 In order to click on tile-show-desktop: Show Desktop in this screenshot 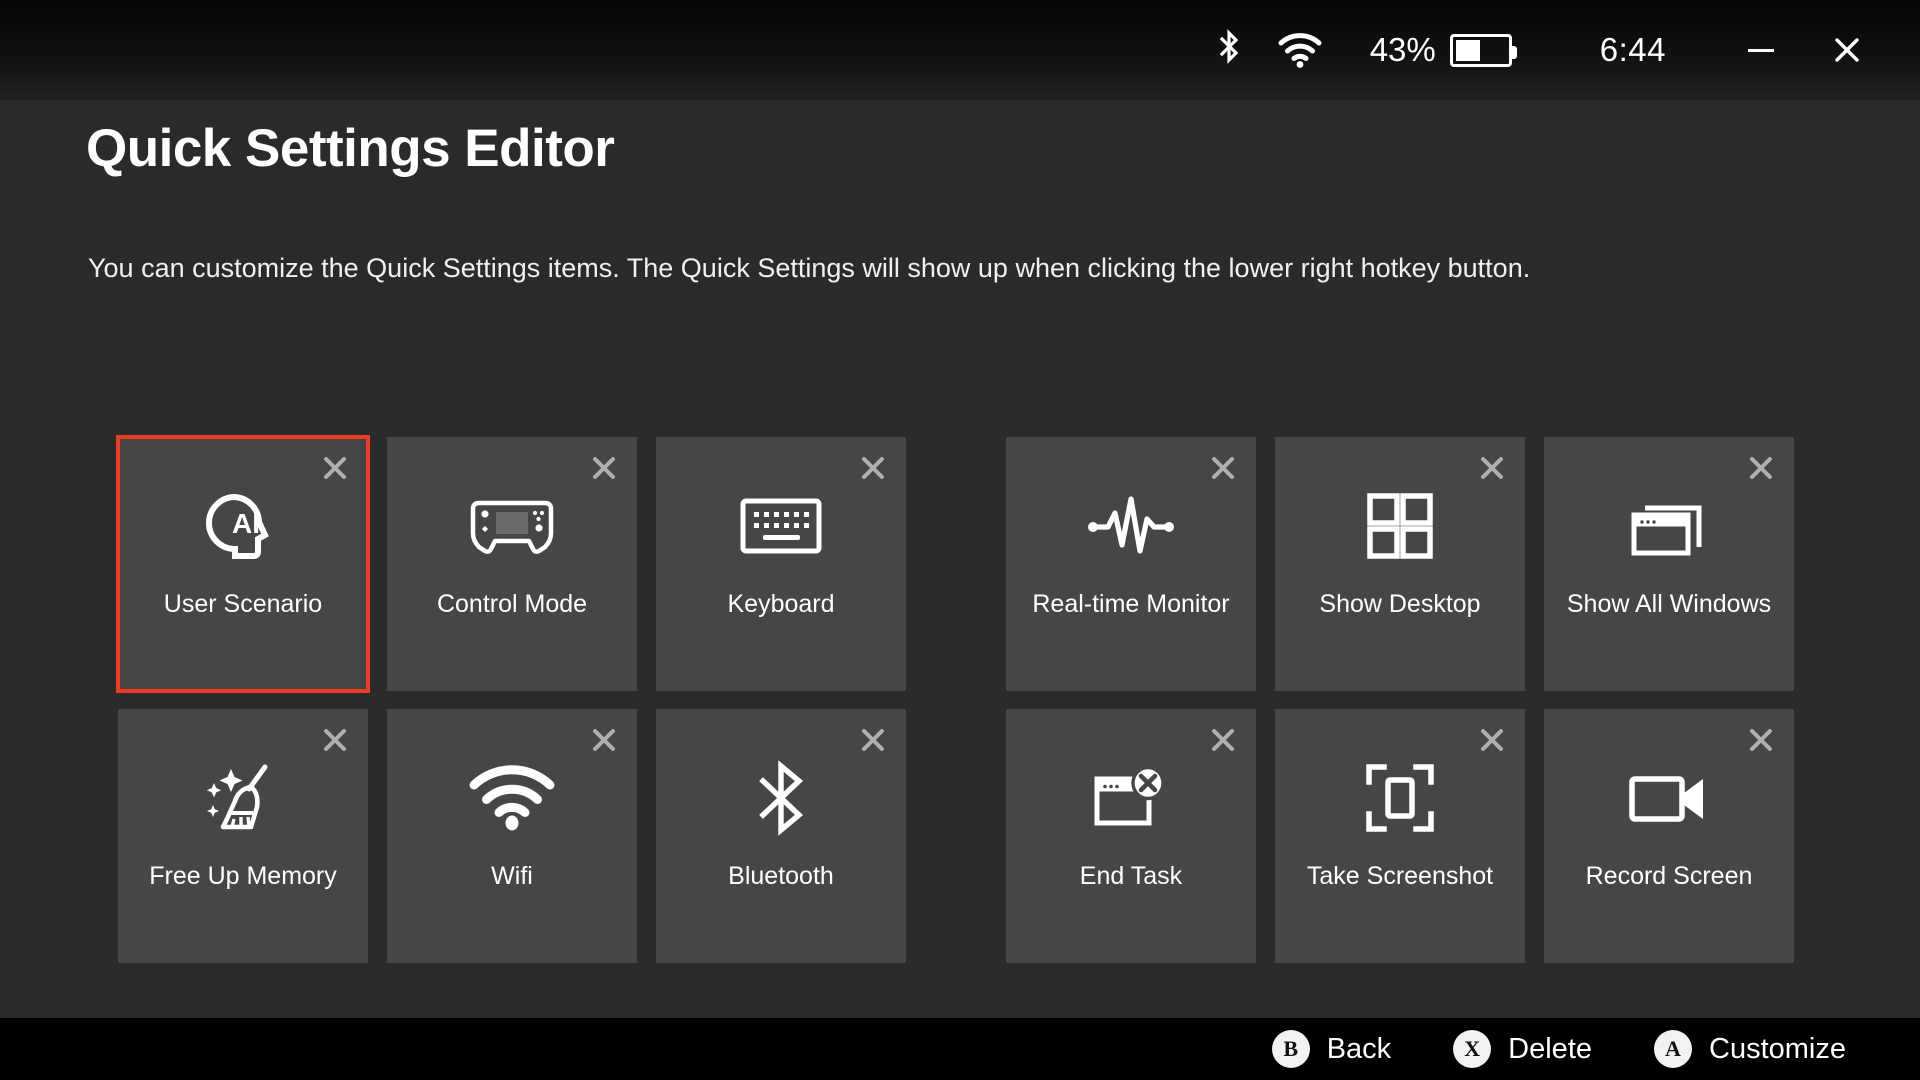, I will do `click(1400, 564)`.